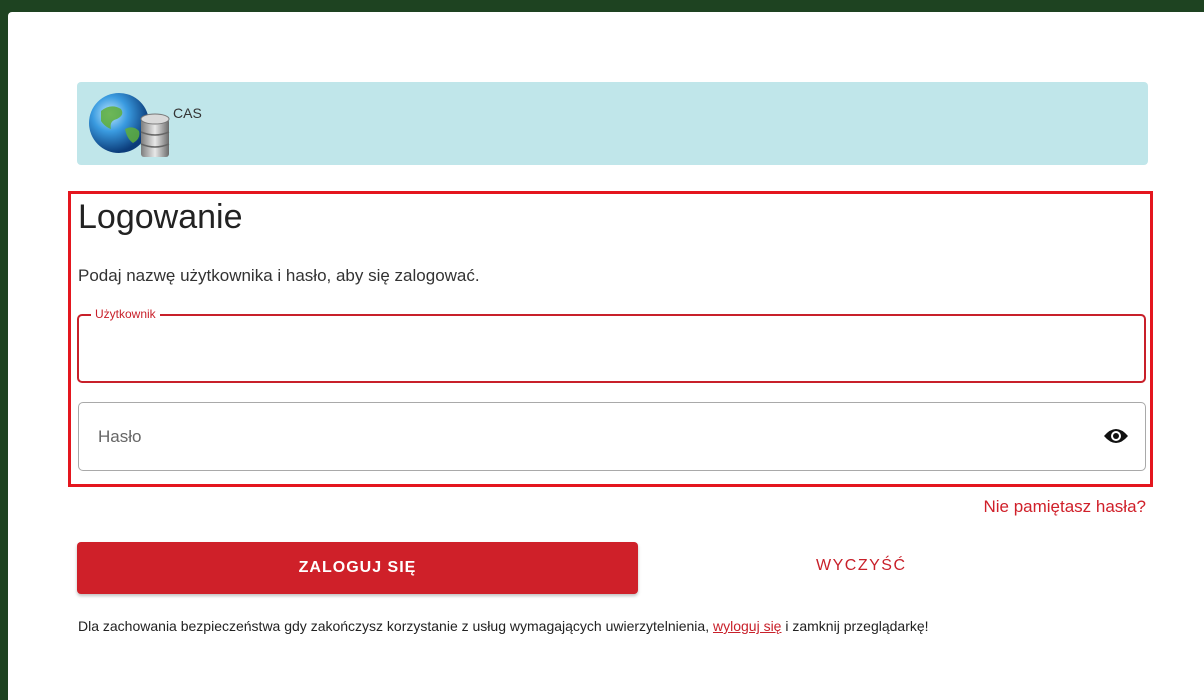 The width and height of the screenshot is (1204, 700). What do you see at coordinates (160, 217) in the screenshot?
I see `page-title: Logowanie` at bounding box center [160, 217].